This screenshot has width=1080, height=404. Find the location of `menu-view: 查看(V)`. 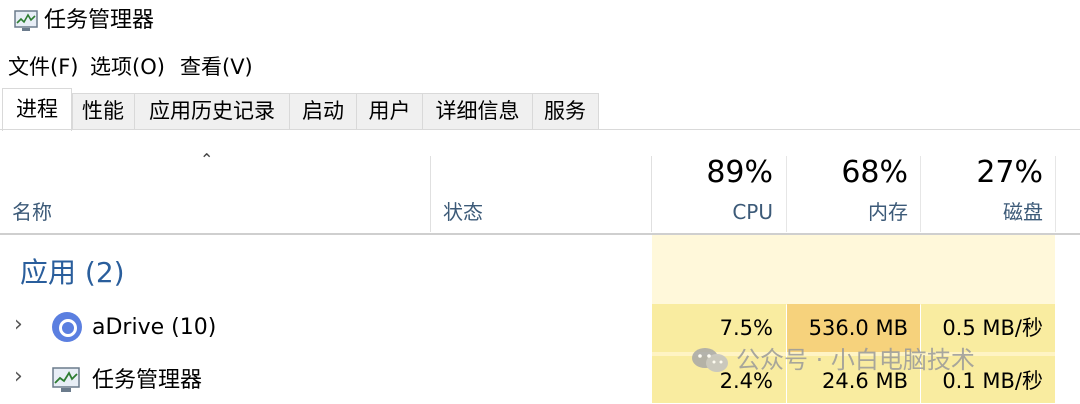

menu-view: 查看(V) is located at coordinates (216, 67).